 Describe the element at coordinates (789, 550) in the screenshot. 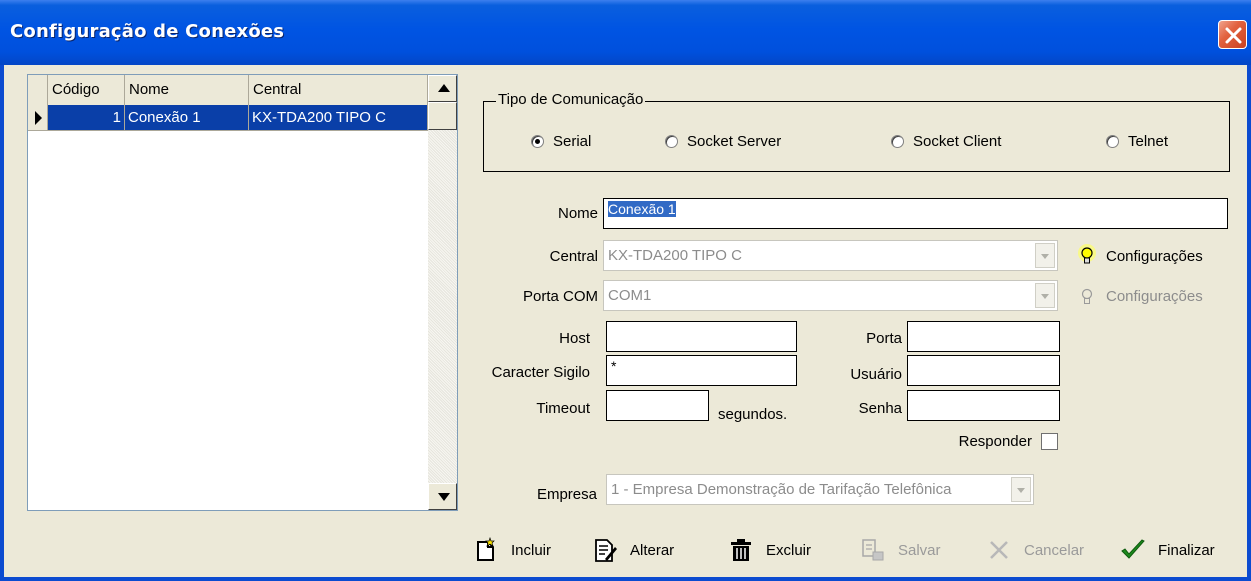

I see `excluir-label: Excluir` at that location.